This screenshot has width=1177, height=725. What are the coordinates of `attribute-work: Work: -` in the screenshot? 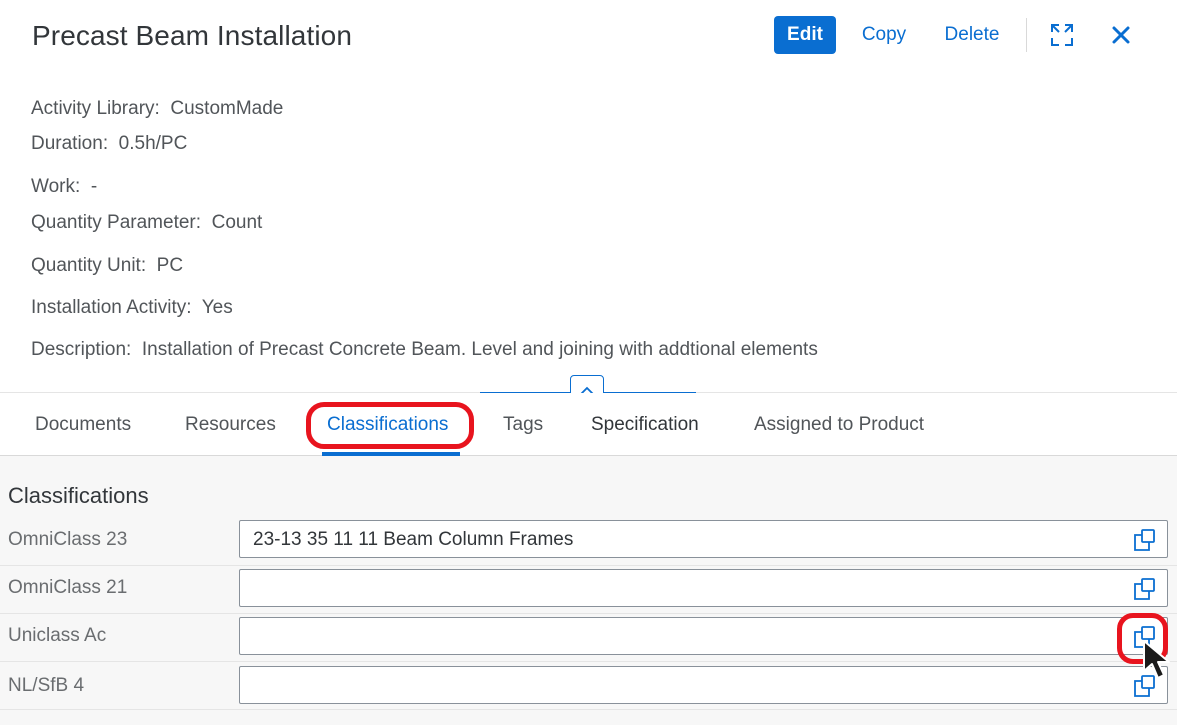 It's located at (64, 187).